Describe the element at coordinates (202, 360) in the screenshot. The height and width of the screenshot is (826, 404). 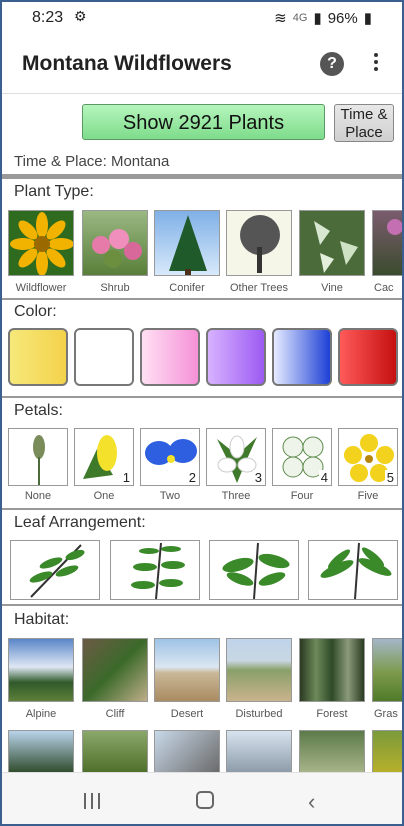
I see `color-row` at that location.